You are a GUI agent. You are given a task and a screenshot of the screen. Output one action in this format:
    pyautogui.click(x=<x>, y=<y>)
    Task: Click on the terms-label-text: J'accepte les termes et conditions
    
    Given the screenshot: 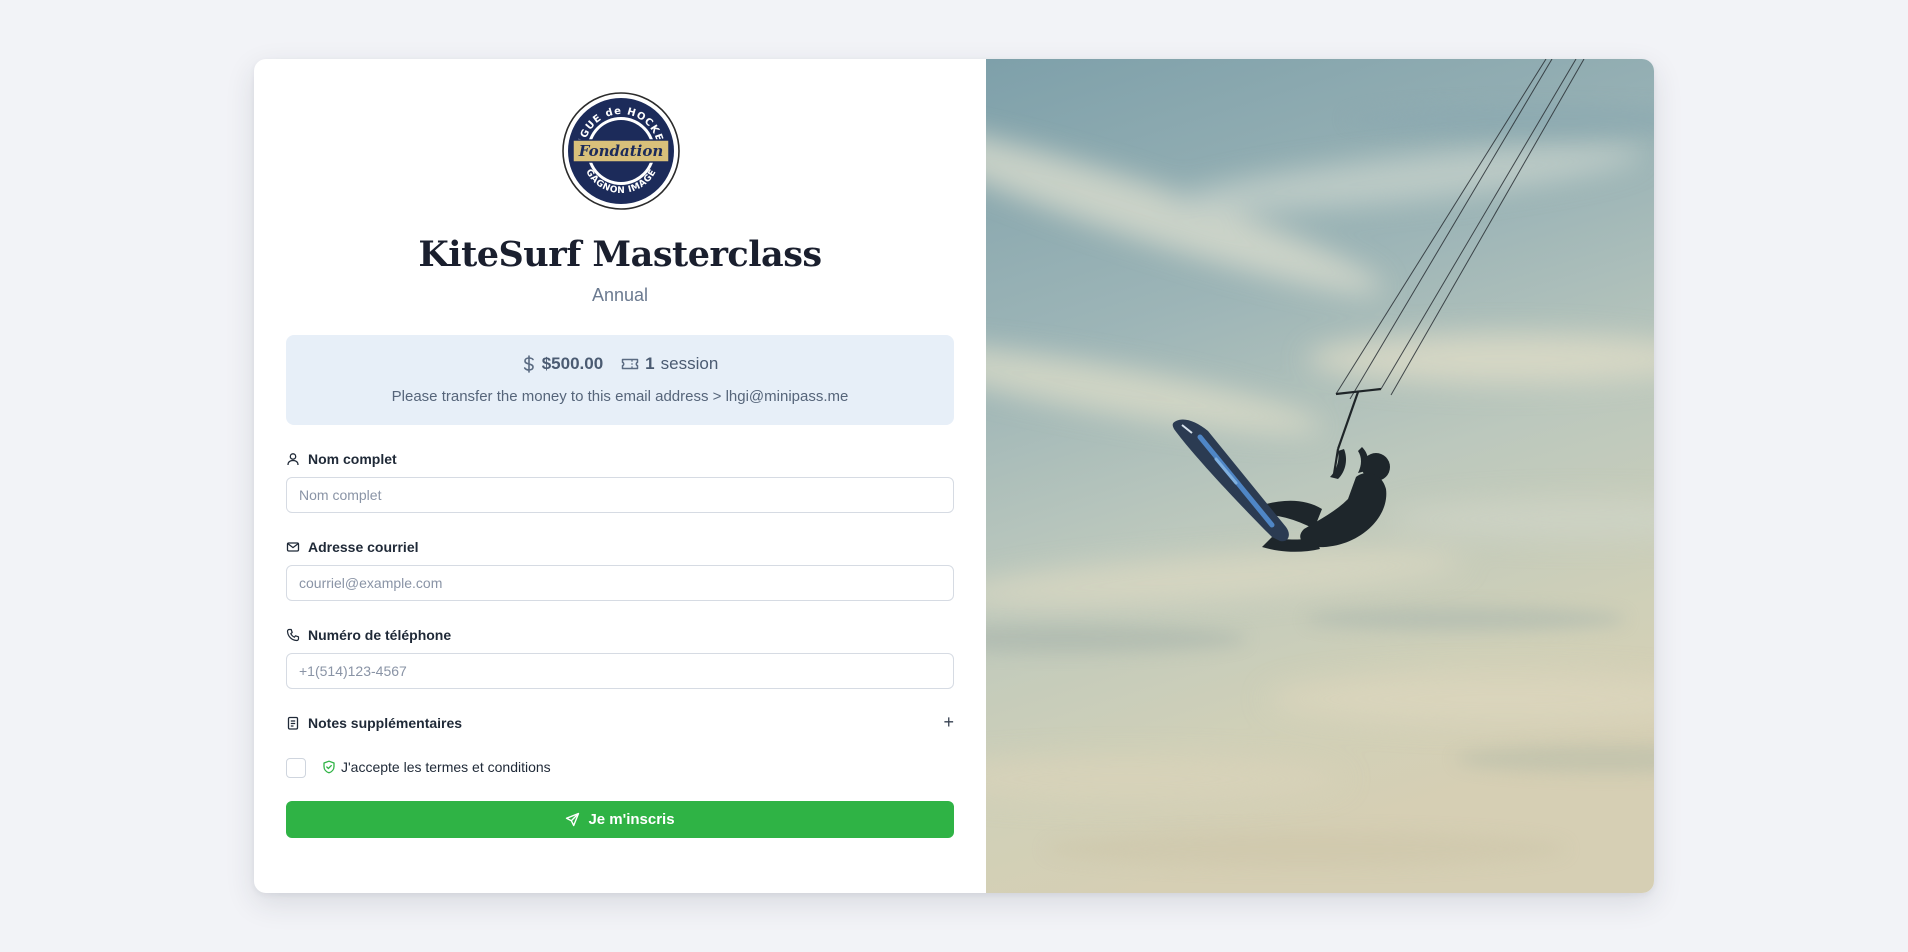 What is the action you would take?
    pyautogui.click(x=446, y=767)
    